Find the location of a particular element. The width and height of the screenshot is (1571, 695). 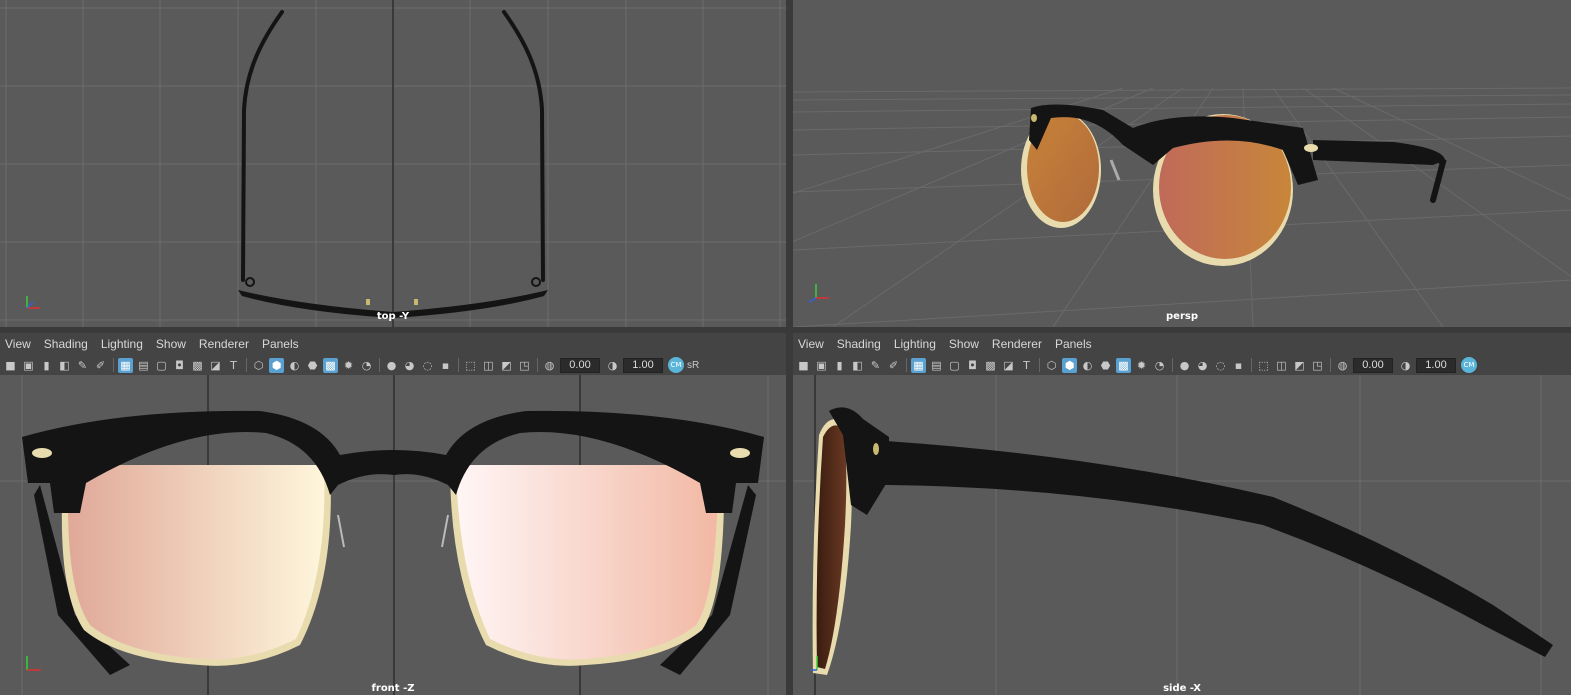

viewport-splitter-vertical is located at coordinates (789, 347).